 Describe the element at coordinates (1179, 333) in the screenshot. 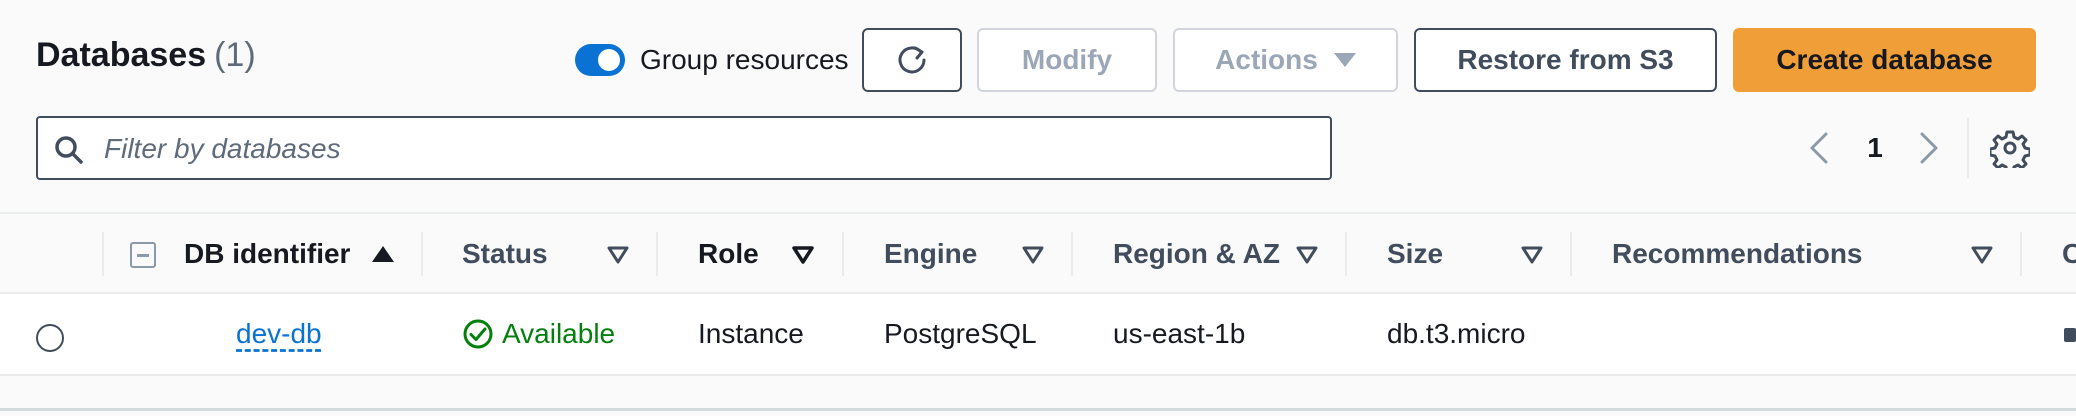

I see `region-az-cell: us-east-1b` at that location.